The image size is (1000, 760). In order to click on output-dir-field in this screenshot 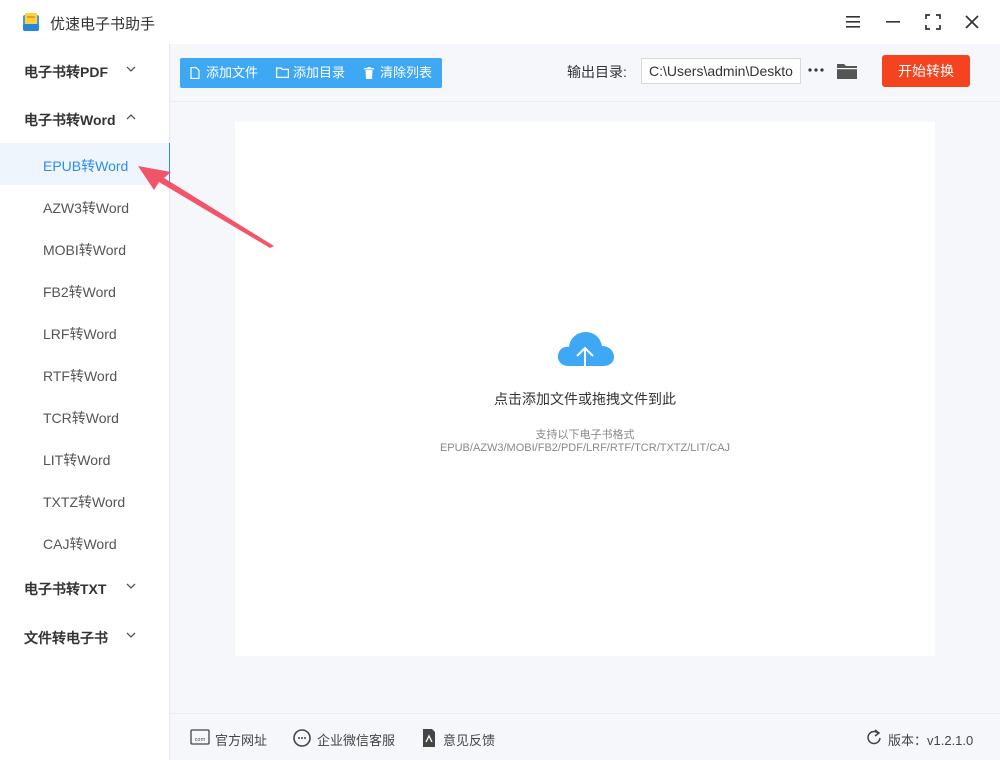, I will do `click(721, 71)`.